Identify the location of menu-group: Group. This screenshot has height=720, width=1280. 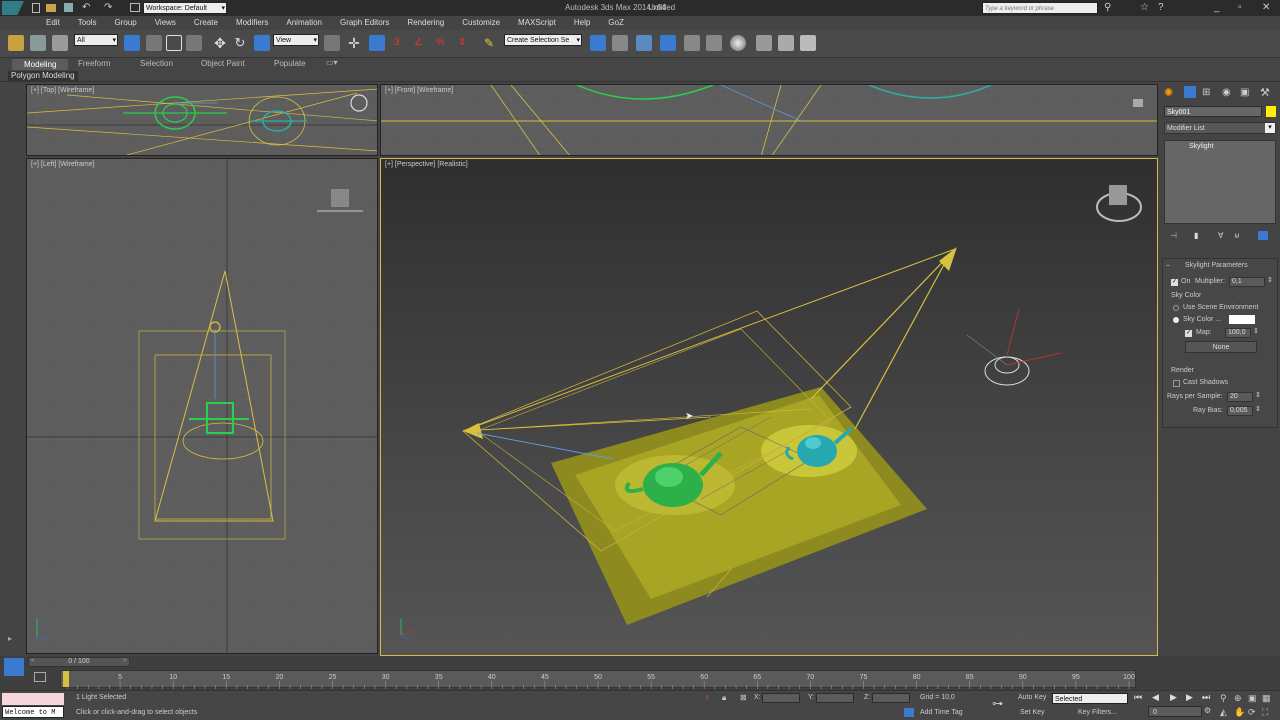
(125, 23).